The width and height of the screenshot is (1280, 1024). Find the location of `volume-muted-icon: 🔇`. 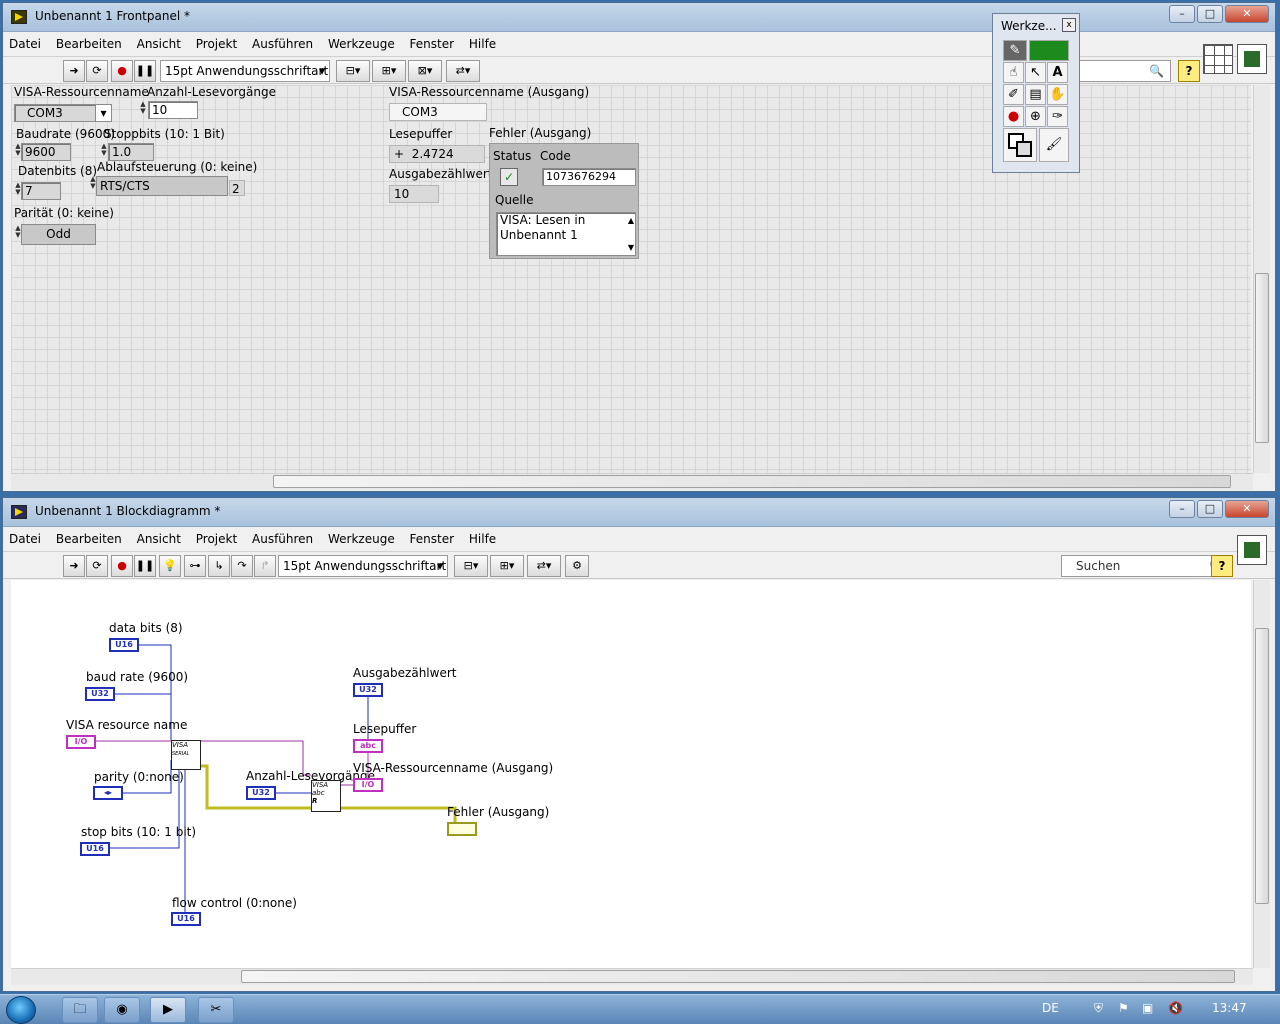

volume-muted-icon: 🔇 is located at coordinates (1175, 1008).